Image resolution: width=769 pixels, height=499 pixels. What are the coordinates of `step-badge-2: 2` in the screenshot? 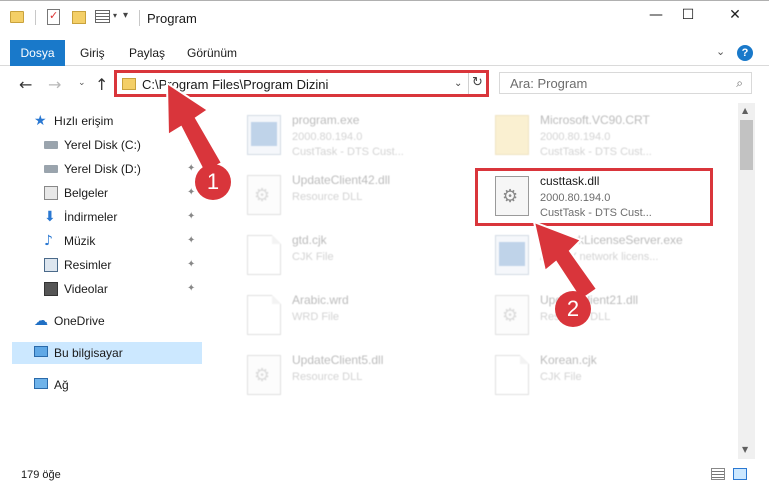 It's located at (573, 309).